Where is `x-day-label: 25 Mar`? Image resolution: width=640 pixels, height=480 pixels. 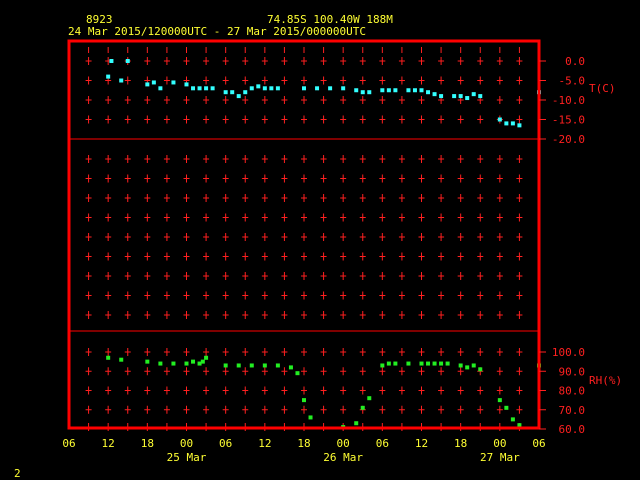
x-day-label: 25 Mar is located at coordinates (187, 457).